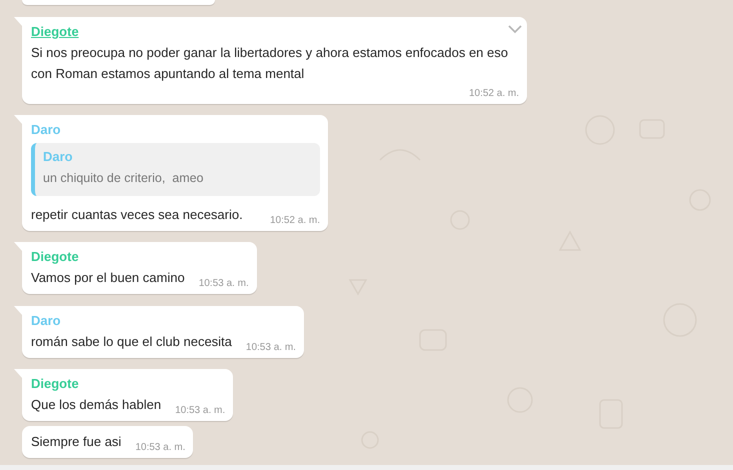 Image resolution: width=733 pixels, height=470 pixels. Describe the element at coordinates (515, 29) in the screenshot. I see `chevron-down-icon` at that location.